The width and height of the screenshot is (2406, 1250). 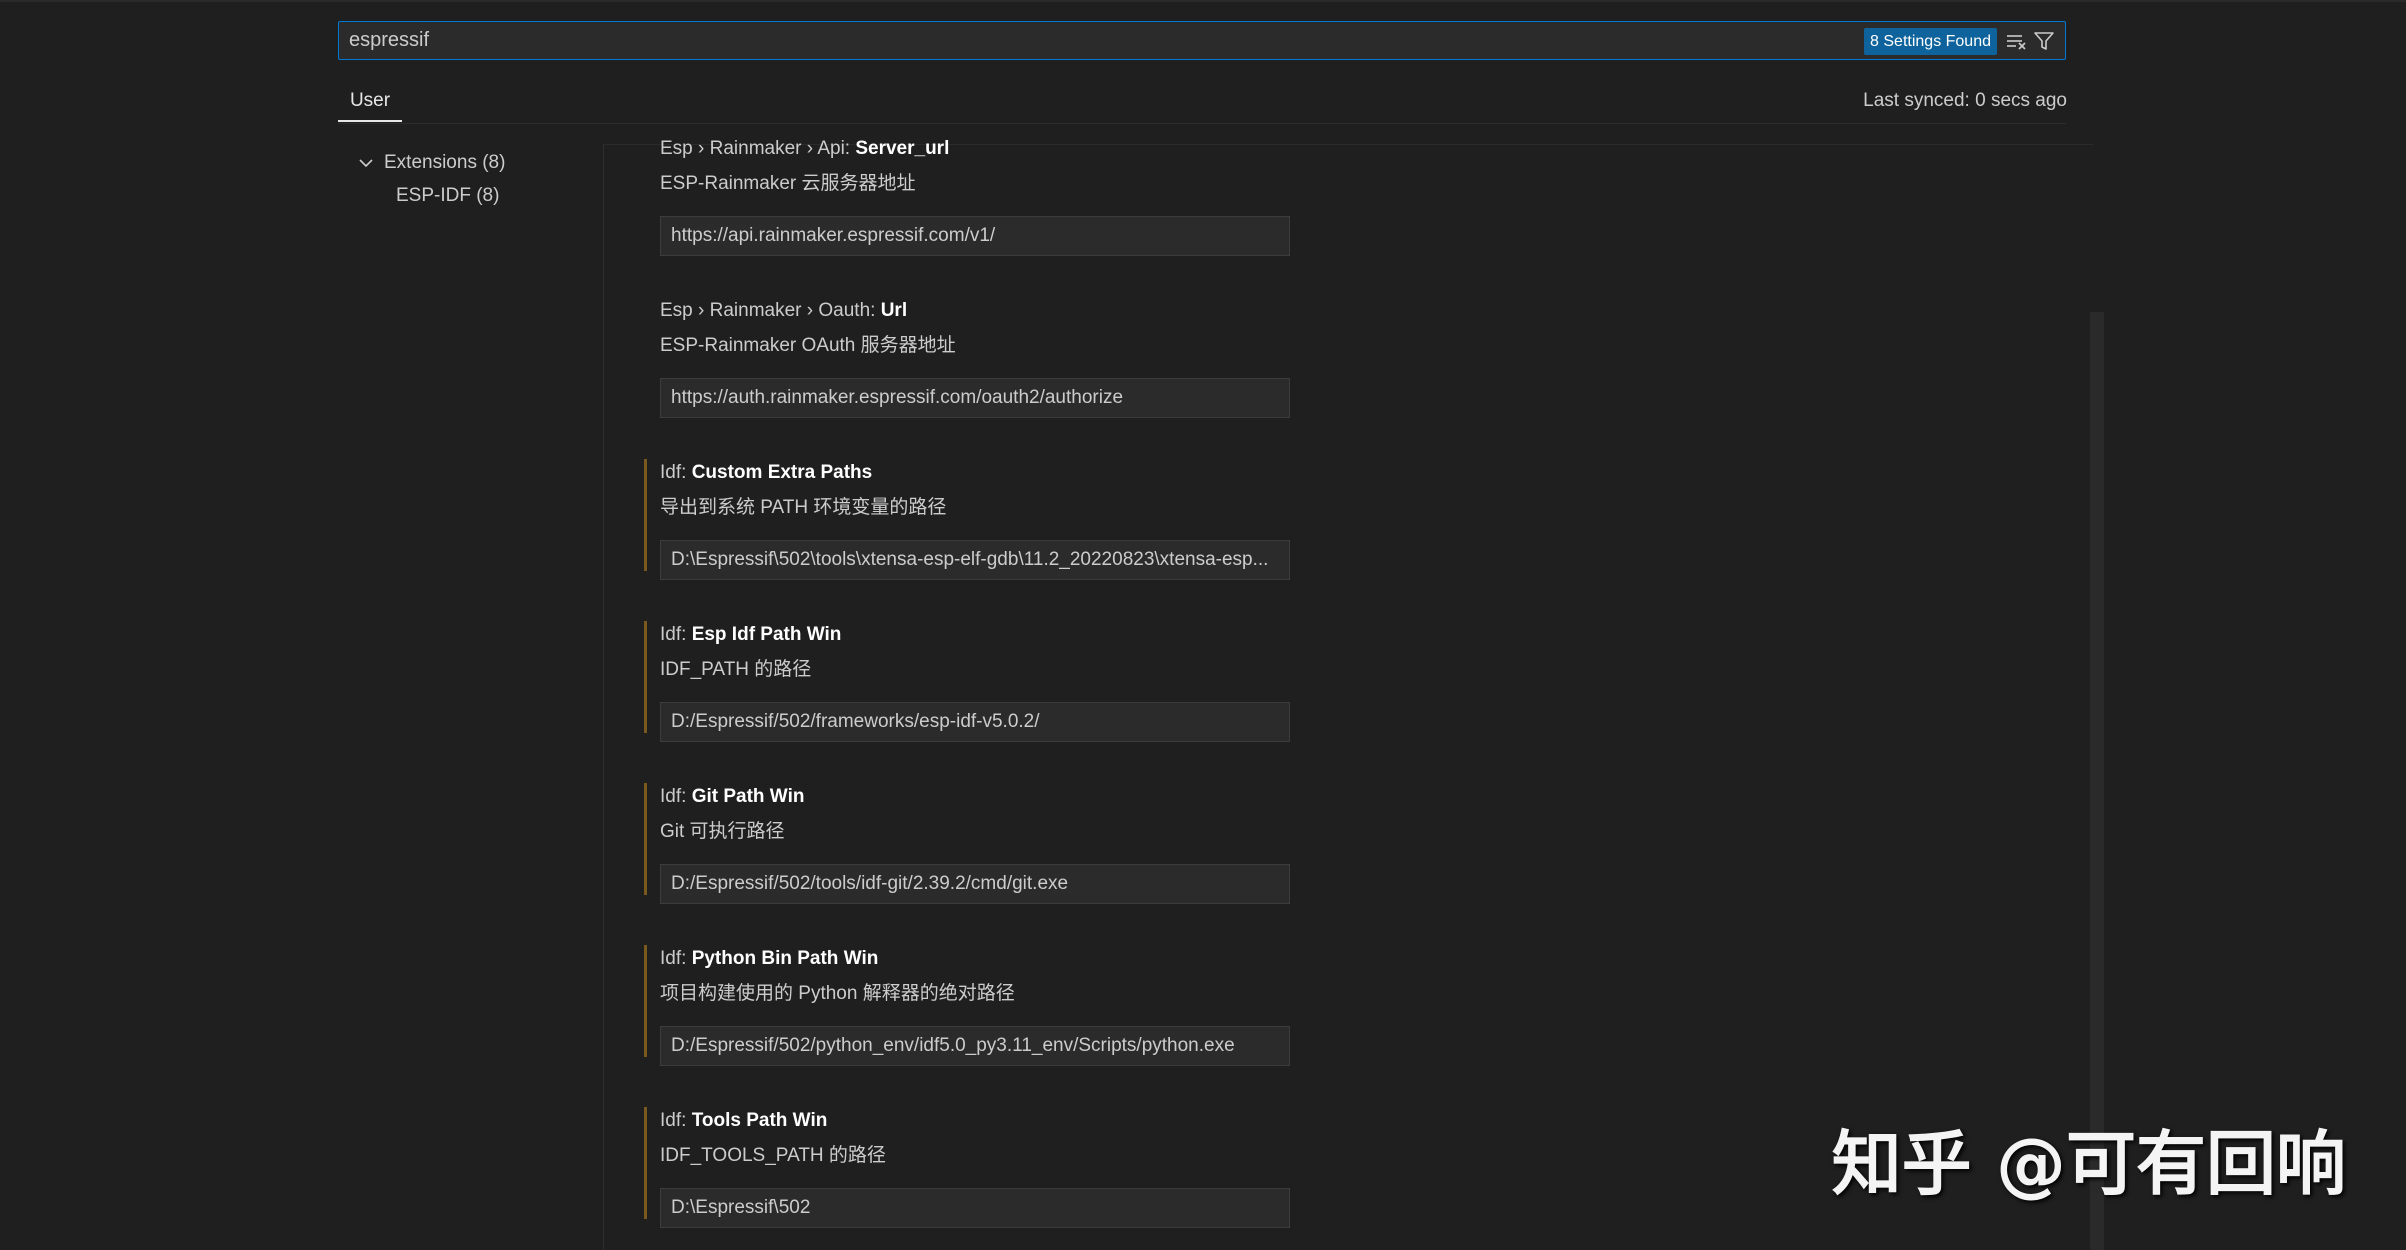 What do you see at coordinates (894, 310) in the screenshot?
I see `setting-name: Url` at bounding box center [894, 310].